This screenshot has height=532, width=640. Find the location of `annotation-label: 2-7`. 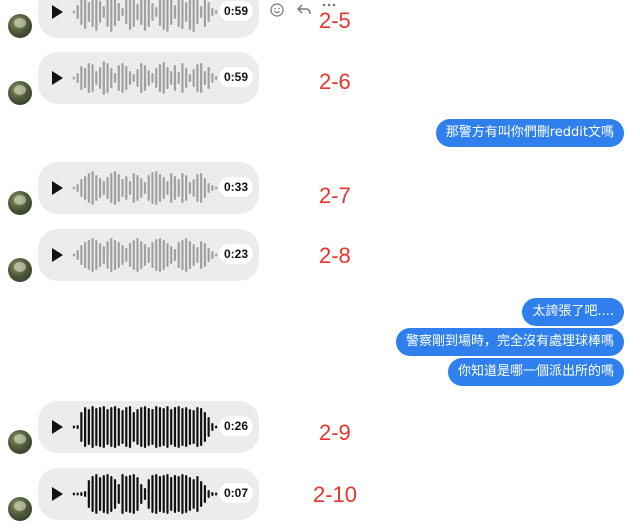

annotation-label: 2-7 is located at coordinates (335, 195).